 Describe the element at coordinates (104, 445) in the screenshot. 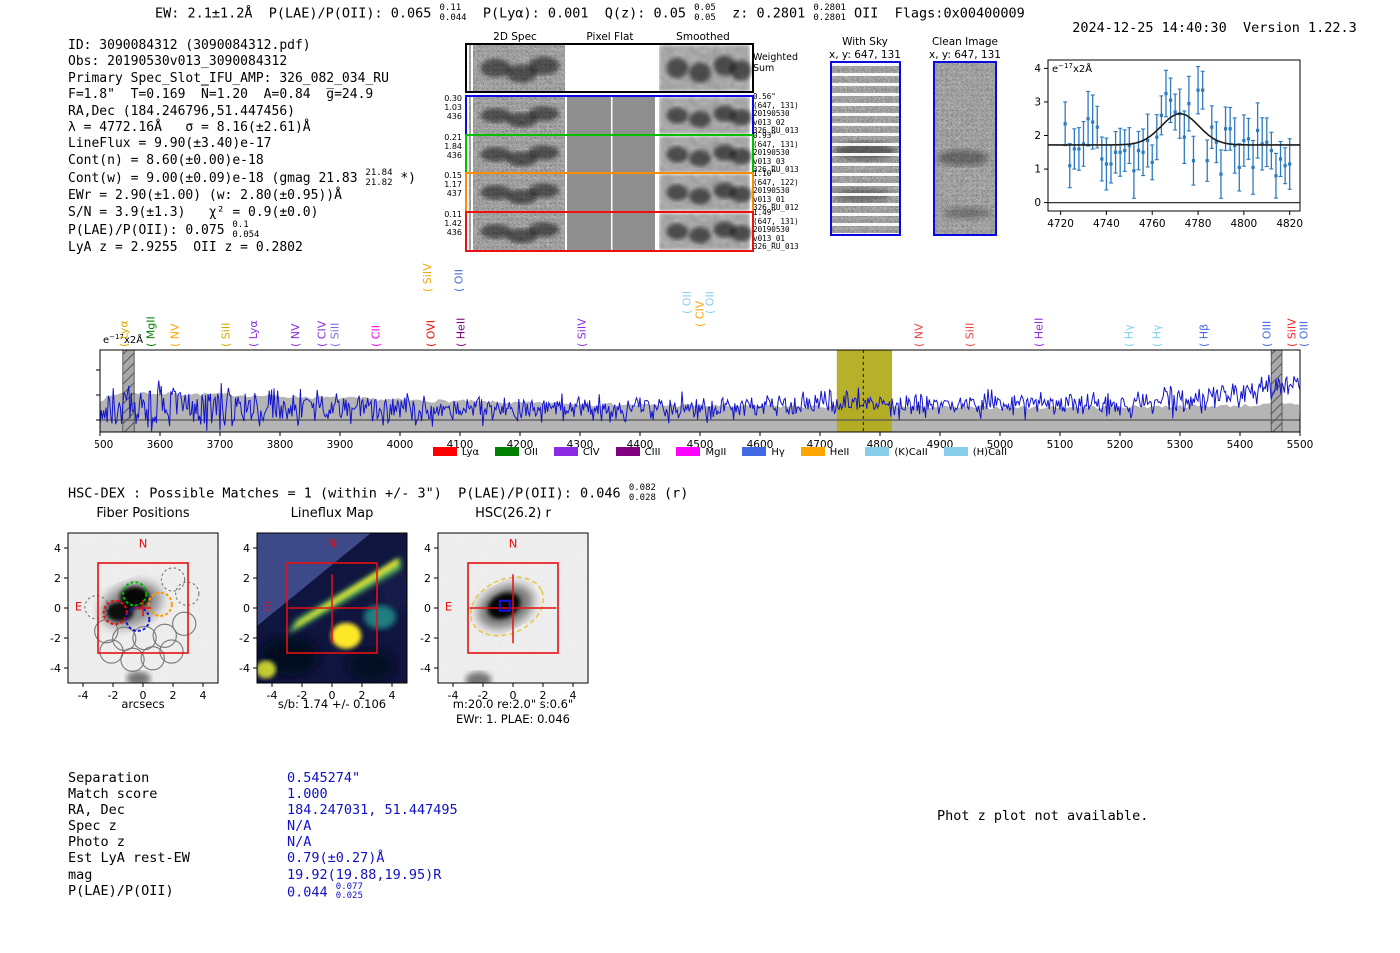

I see `svg-text: 3500` at that location.